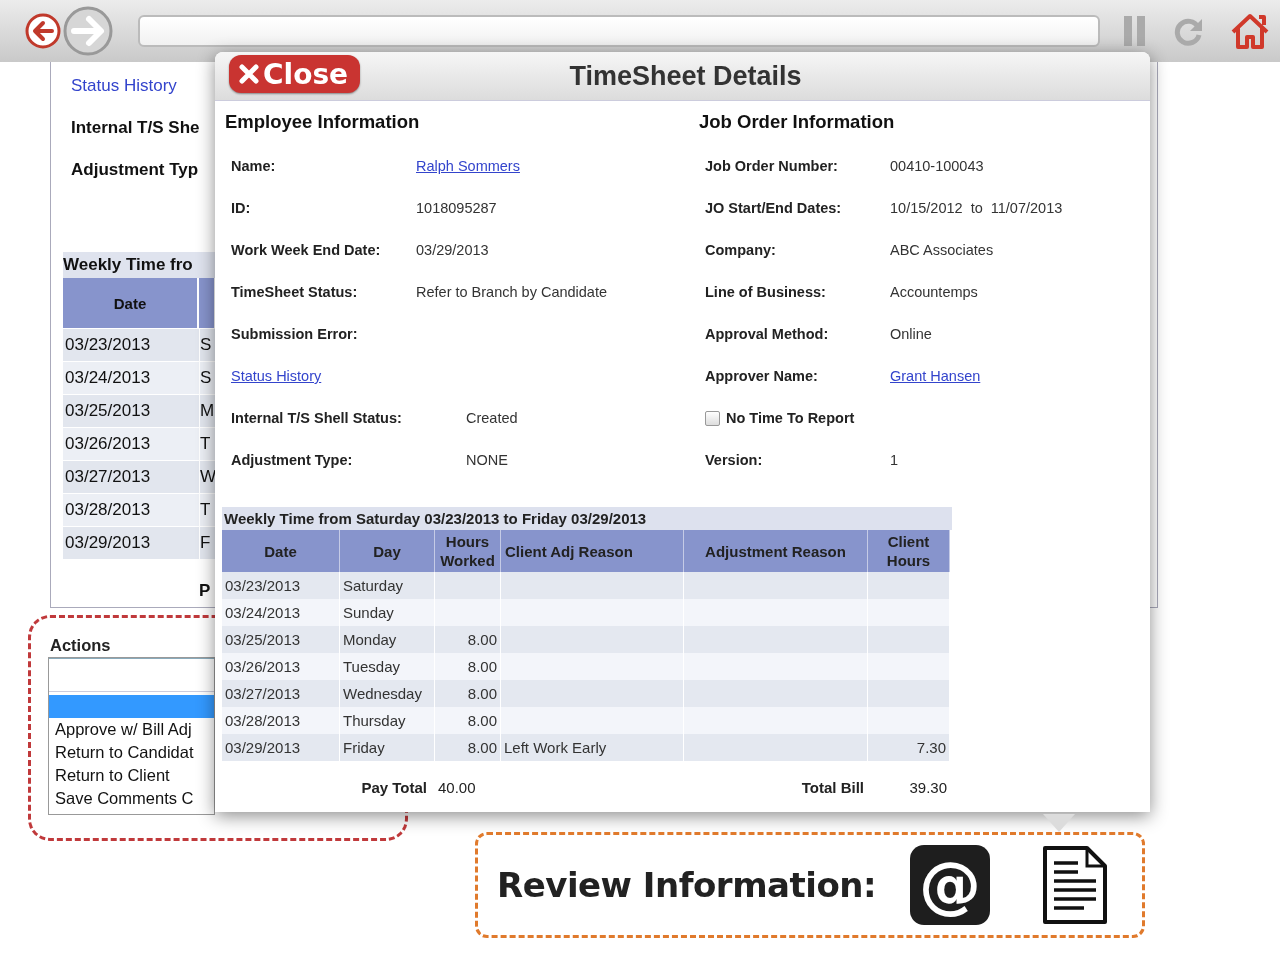 The height and width of the screenshot is (960, 1280). Describe the element at coordinates (241, 208) in the screenshot. I see `field-label: ID:` at that location.